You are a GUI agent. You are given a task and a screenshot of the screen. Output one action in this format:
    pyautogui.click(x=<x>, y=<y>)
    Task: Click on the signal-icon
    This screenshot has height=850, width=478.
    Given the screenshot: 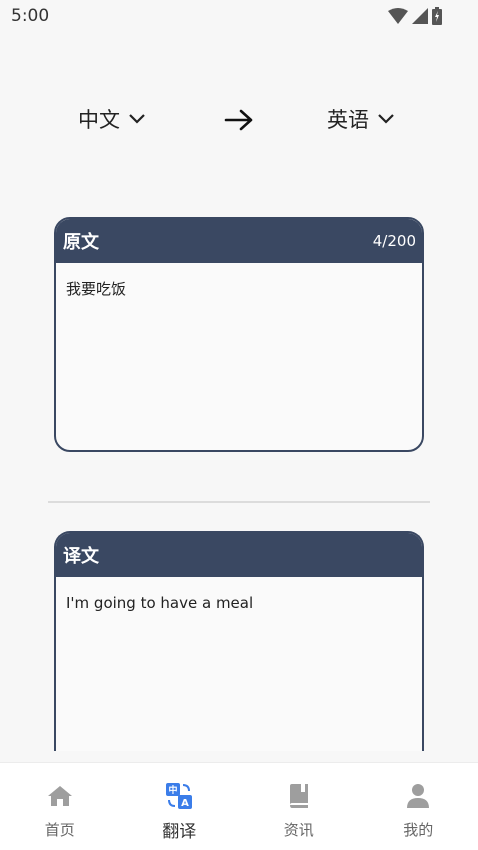 What is the action you would take?
    pyautogui.click(x=420, y=16)
    